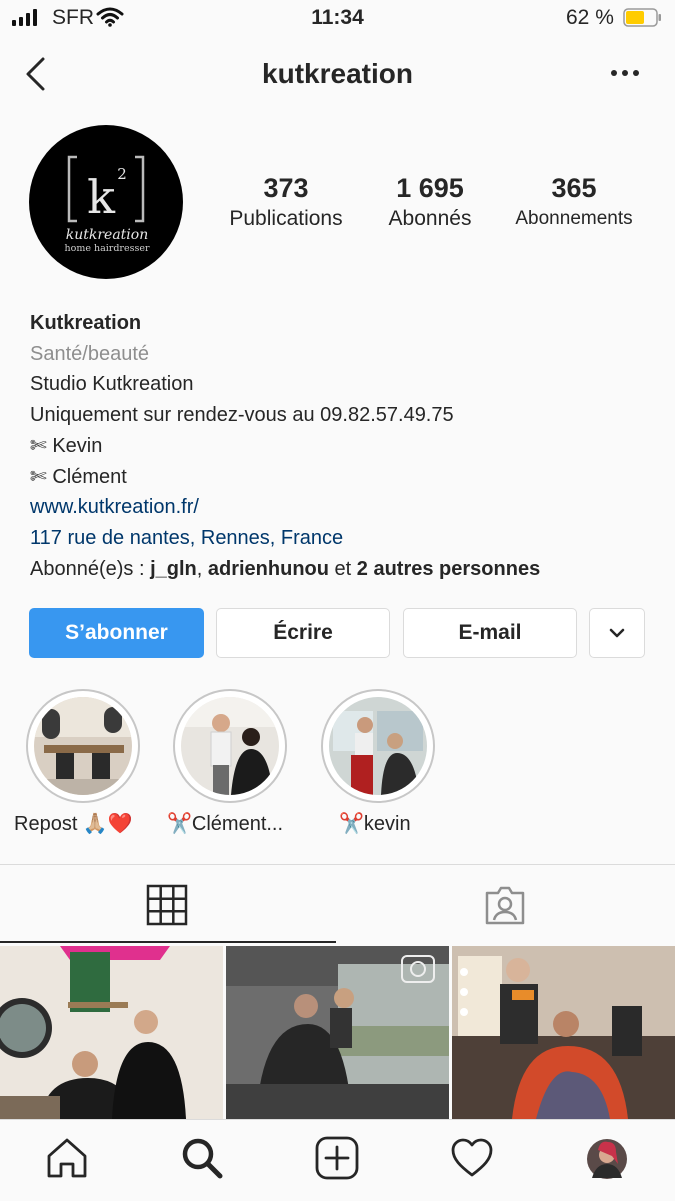 The width and height of the screenshot is (675, 1201). I want to click on website-link: www.kutkreation.fr/, so click(285, 507).